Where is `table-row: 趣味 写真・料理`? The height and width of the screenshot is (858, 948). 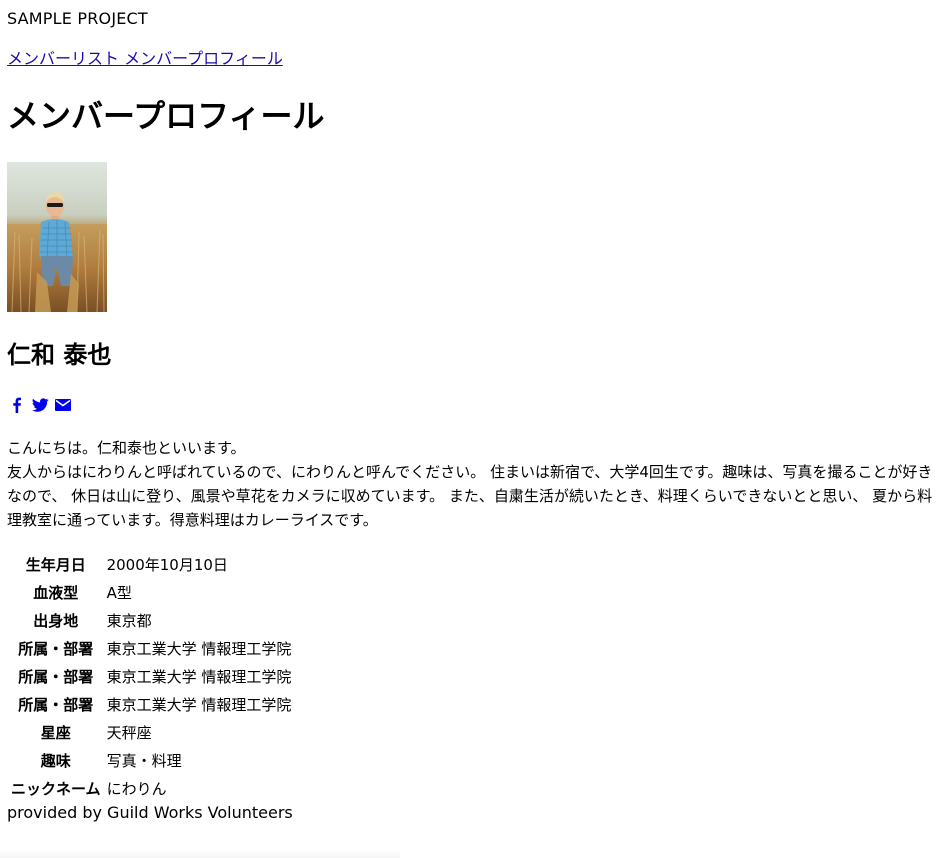 table-row: 趣味 写真・料理 is located at coordinates (151, 760).